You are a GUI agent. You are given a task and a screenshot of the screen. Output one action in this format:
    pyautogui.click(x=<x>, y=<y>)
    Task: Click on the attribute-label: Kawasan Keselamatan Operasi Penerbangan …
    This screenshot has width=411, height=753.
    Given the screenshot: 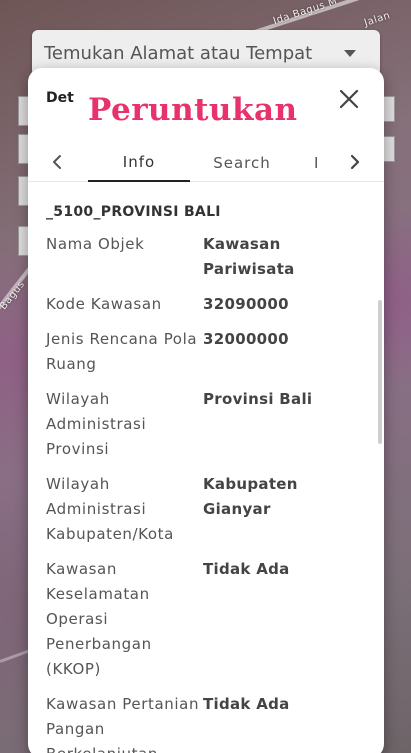 What is the action you would take?
    pyautogui.click(x=99, y=619)
    